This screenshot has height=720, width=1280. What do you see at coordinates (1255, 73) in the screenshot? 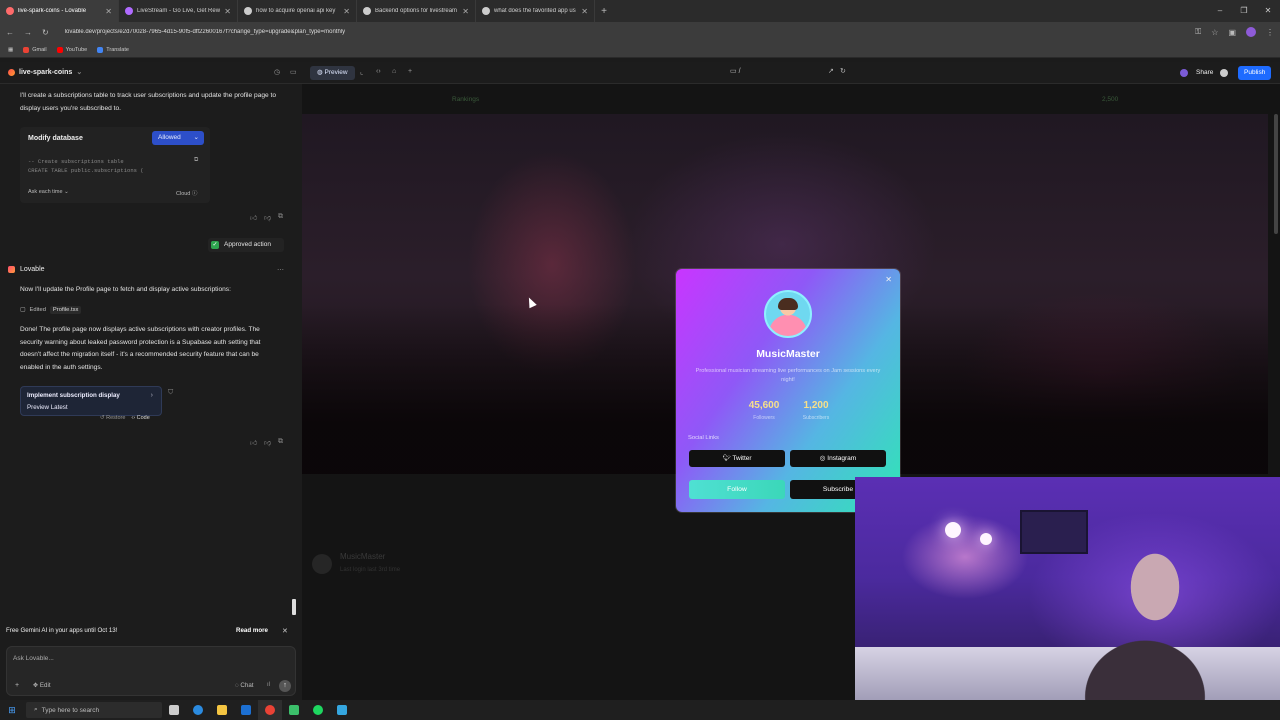
I see `publish-button: Publish` at bounding box center [1255, 73].